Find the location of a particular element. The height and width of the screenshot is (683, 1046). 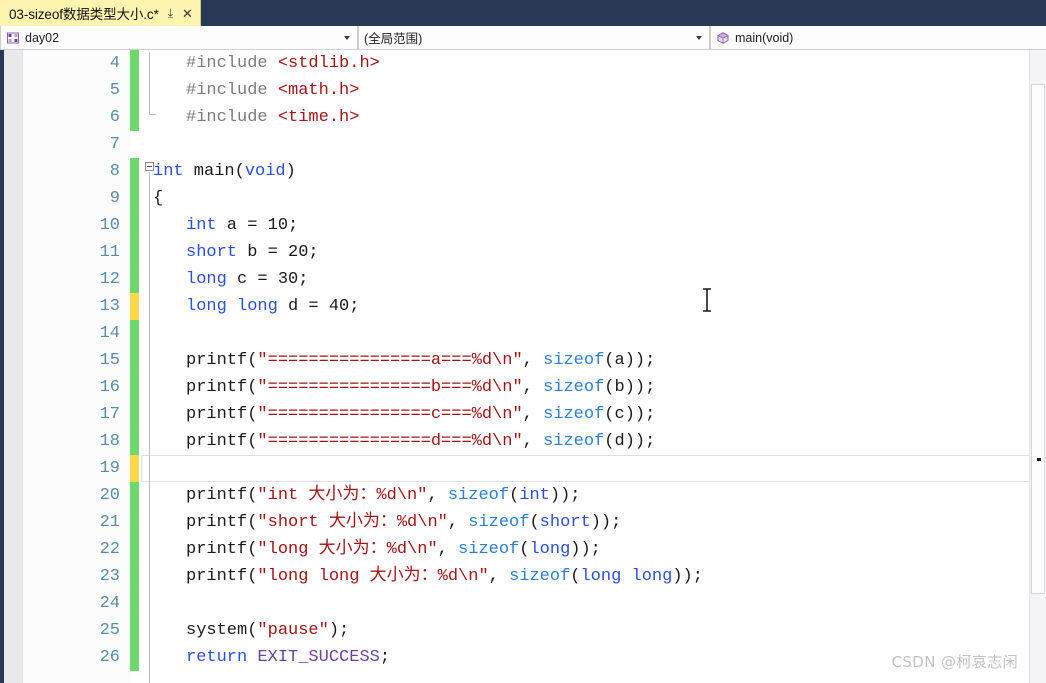

pin-tab-icon: ⤓ is located at coordinates (170, 13).